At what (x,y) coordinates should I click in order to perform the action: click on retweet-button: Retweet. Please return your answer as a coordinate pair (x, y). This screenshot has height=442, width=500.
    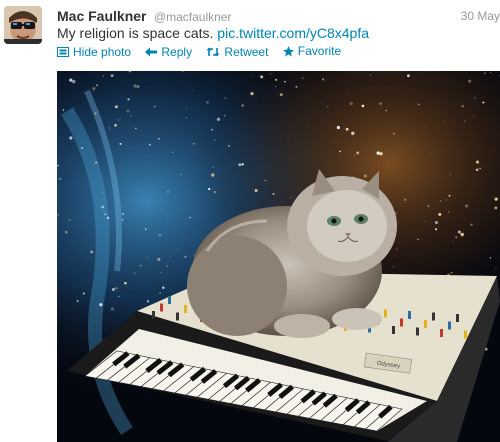
    Looking at the image, I should click on (237, 52).